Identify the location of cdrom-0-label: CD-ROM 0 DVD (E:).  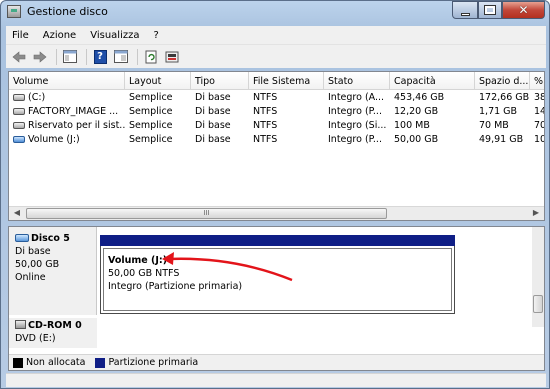
(53, 333).